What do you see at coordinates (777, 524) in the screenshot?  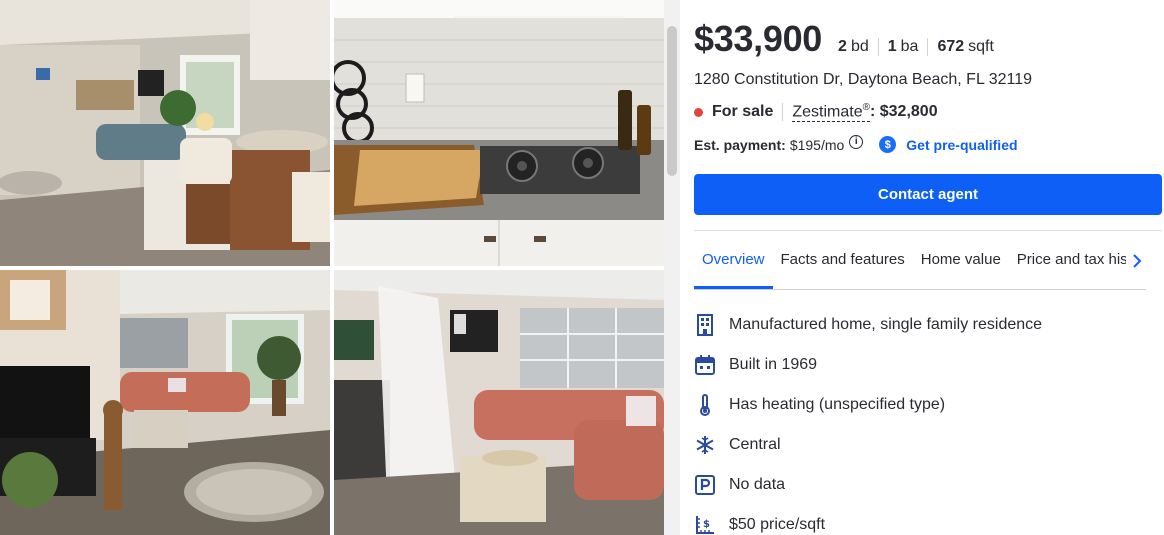 I see `feature-text: $50 price/sqft` at bounding box center [777, 524].